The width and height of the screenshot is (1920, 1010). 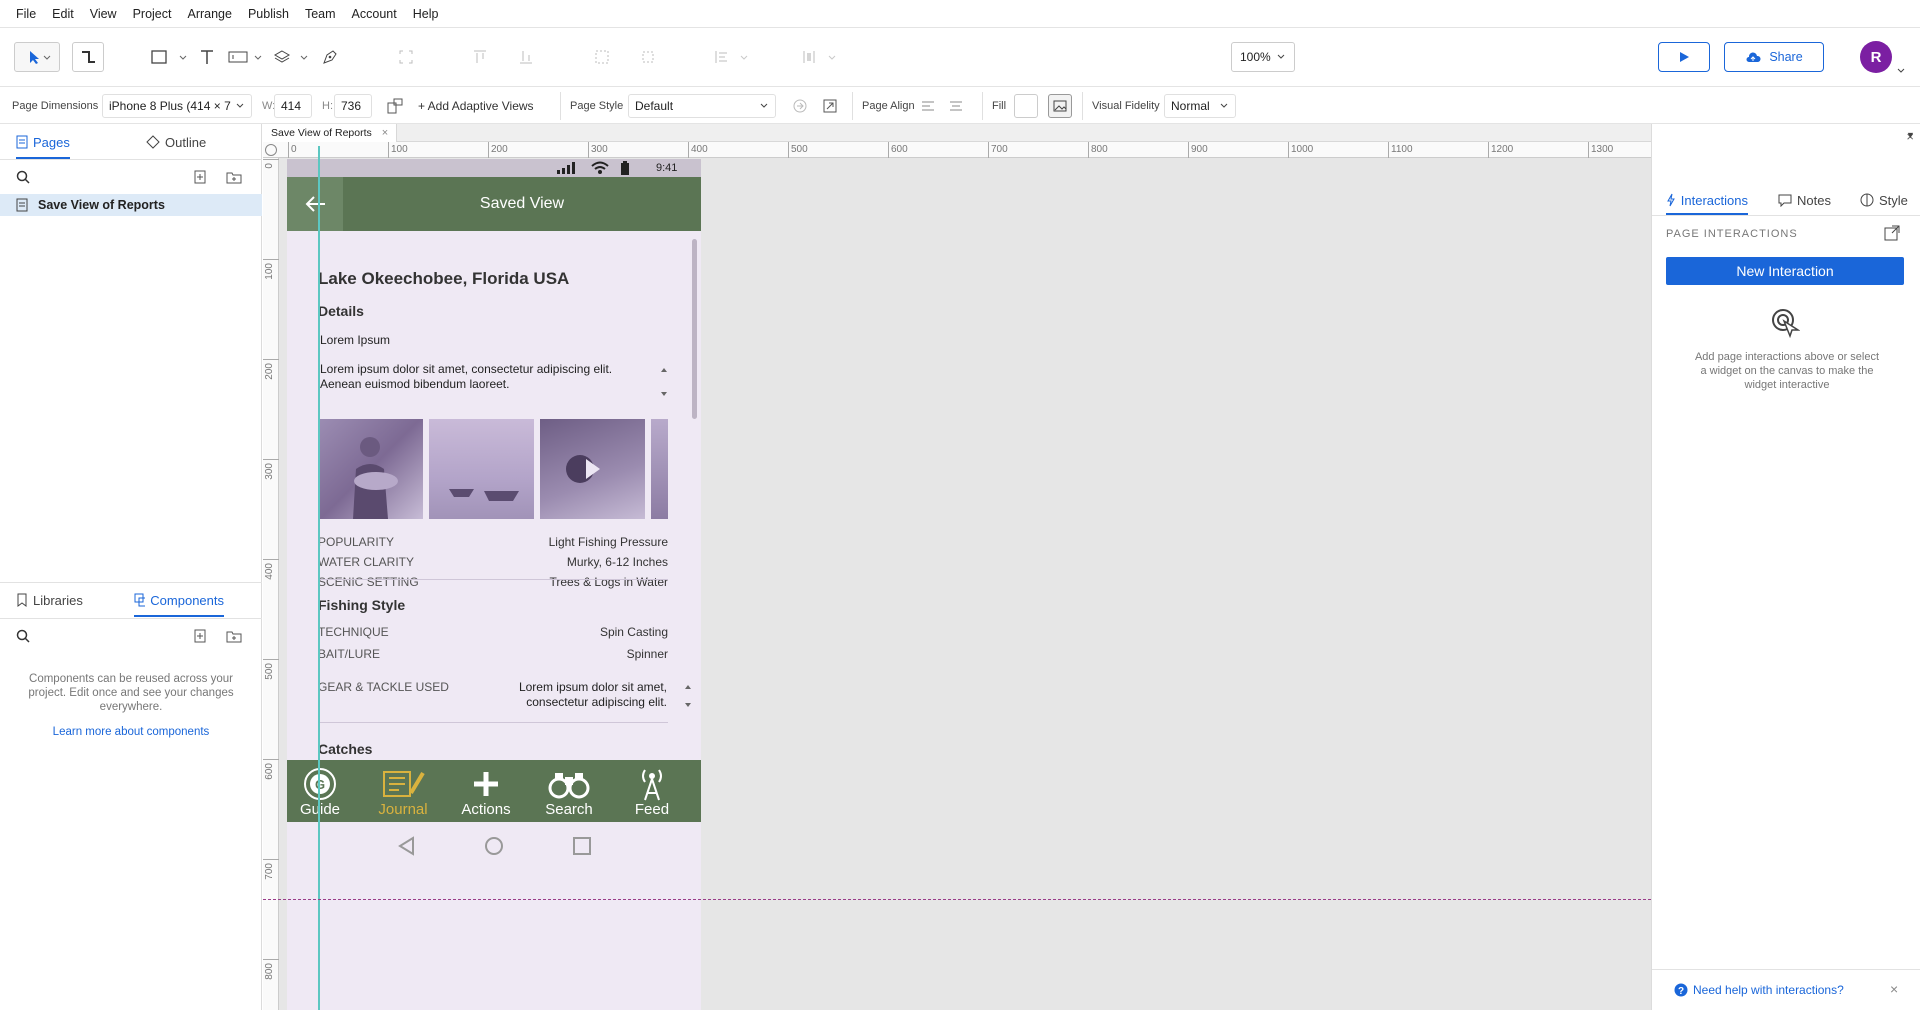 I want to click on tab-style: Style, so click(x=1884, y=200).